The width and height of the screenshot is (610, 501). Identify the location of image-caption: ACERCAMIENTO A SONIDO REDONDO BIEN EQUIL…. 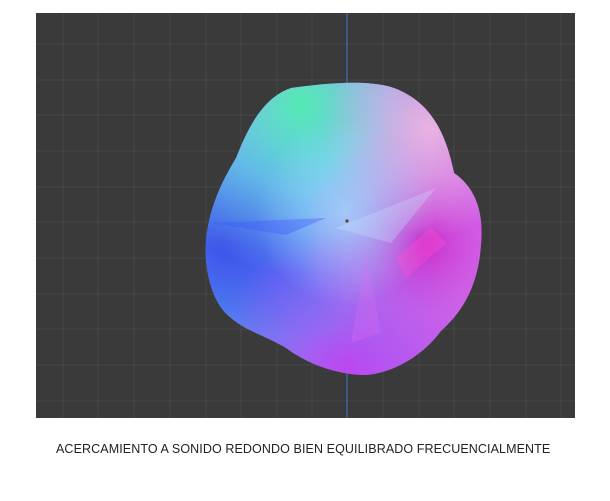
(303, 449).